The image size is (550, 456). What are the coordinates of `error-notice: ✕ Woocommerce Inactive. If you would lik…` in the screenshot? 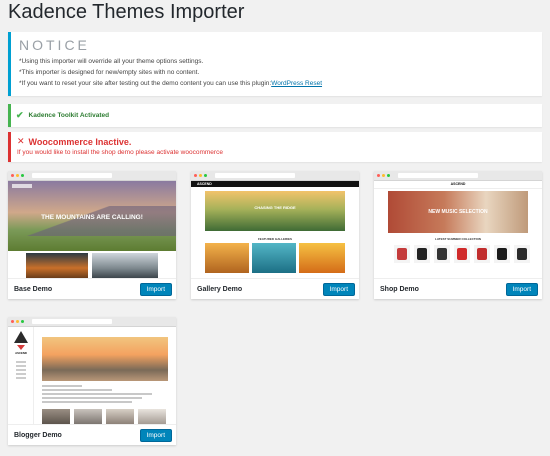 It's located at (275, 147).